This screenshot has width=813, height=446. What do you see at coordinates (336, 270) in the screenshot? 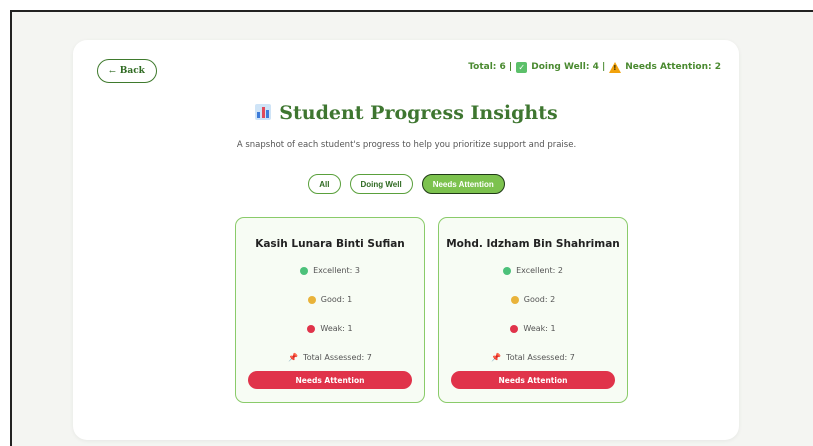
I see `excellent-count: Excellent: 3` at bounding box center [336, 270].